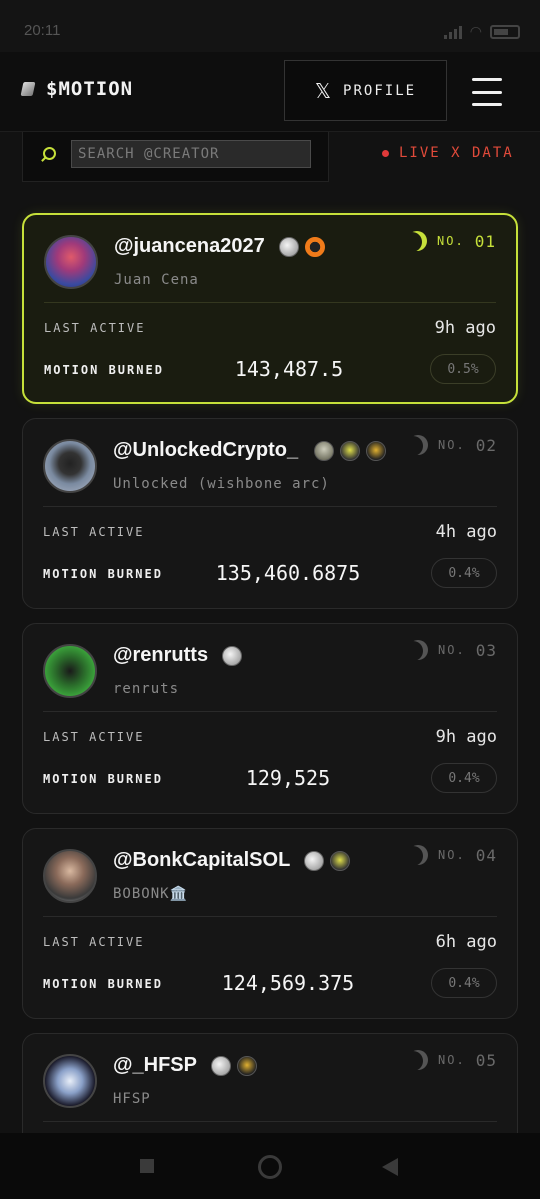 Image resolution: width=540 pixels, height=1199 pixels. What do you see at coordinates (390, 1167) in the screenshot?
I see `back-icon` at bounding box center [390, 1167].